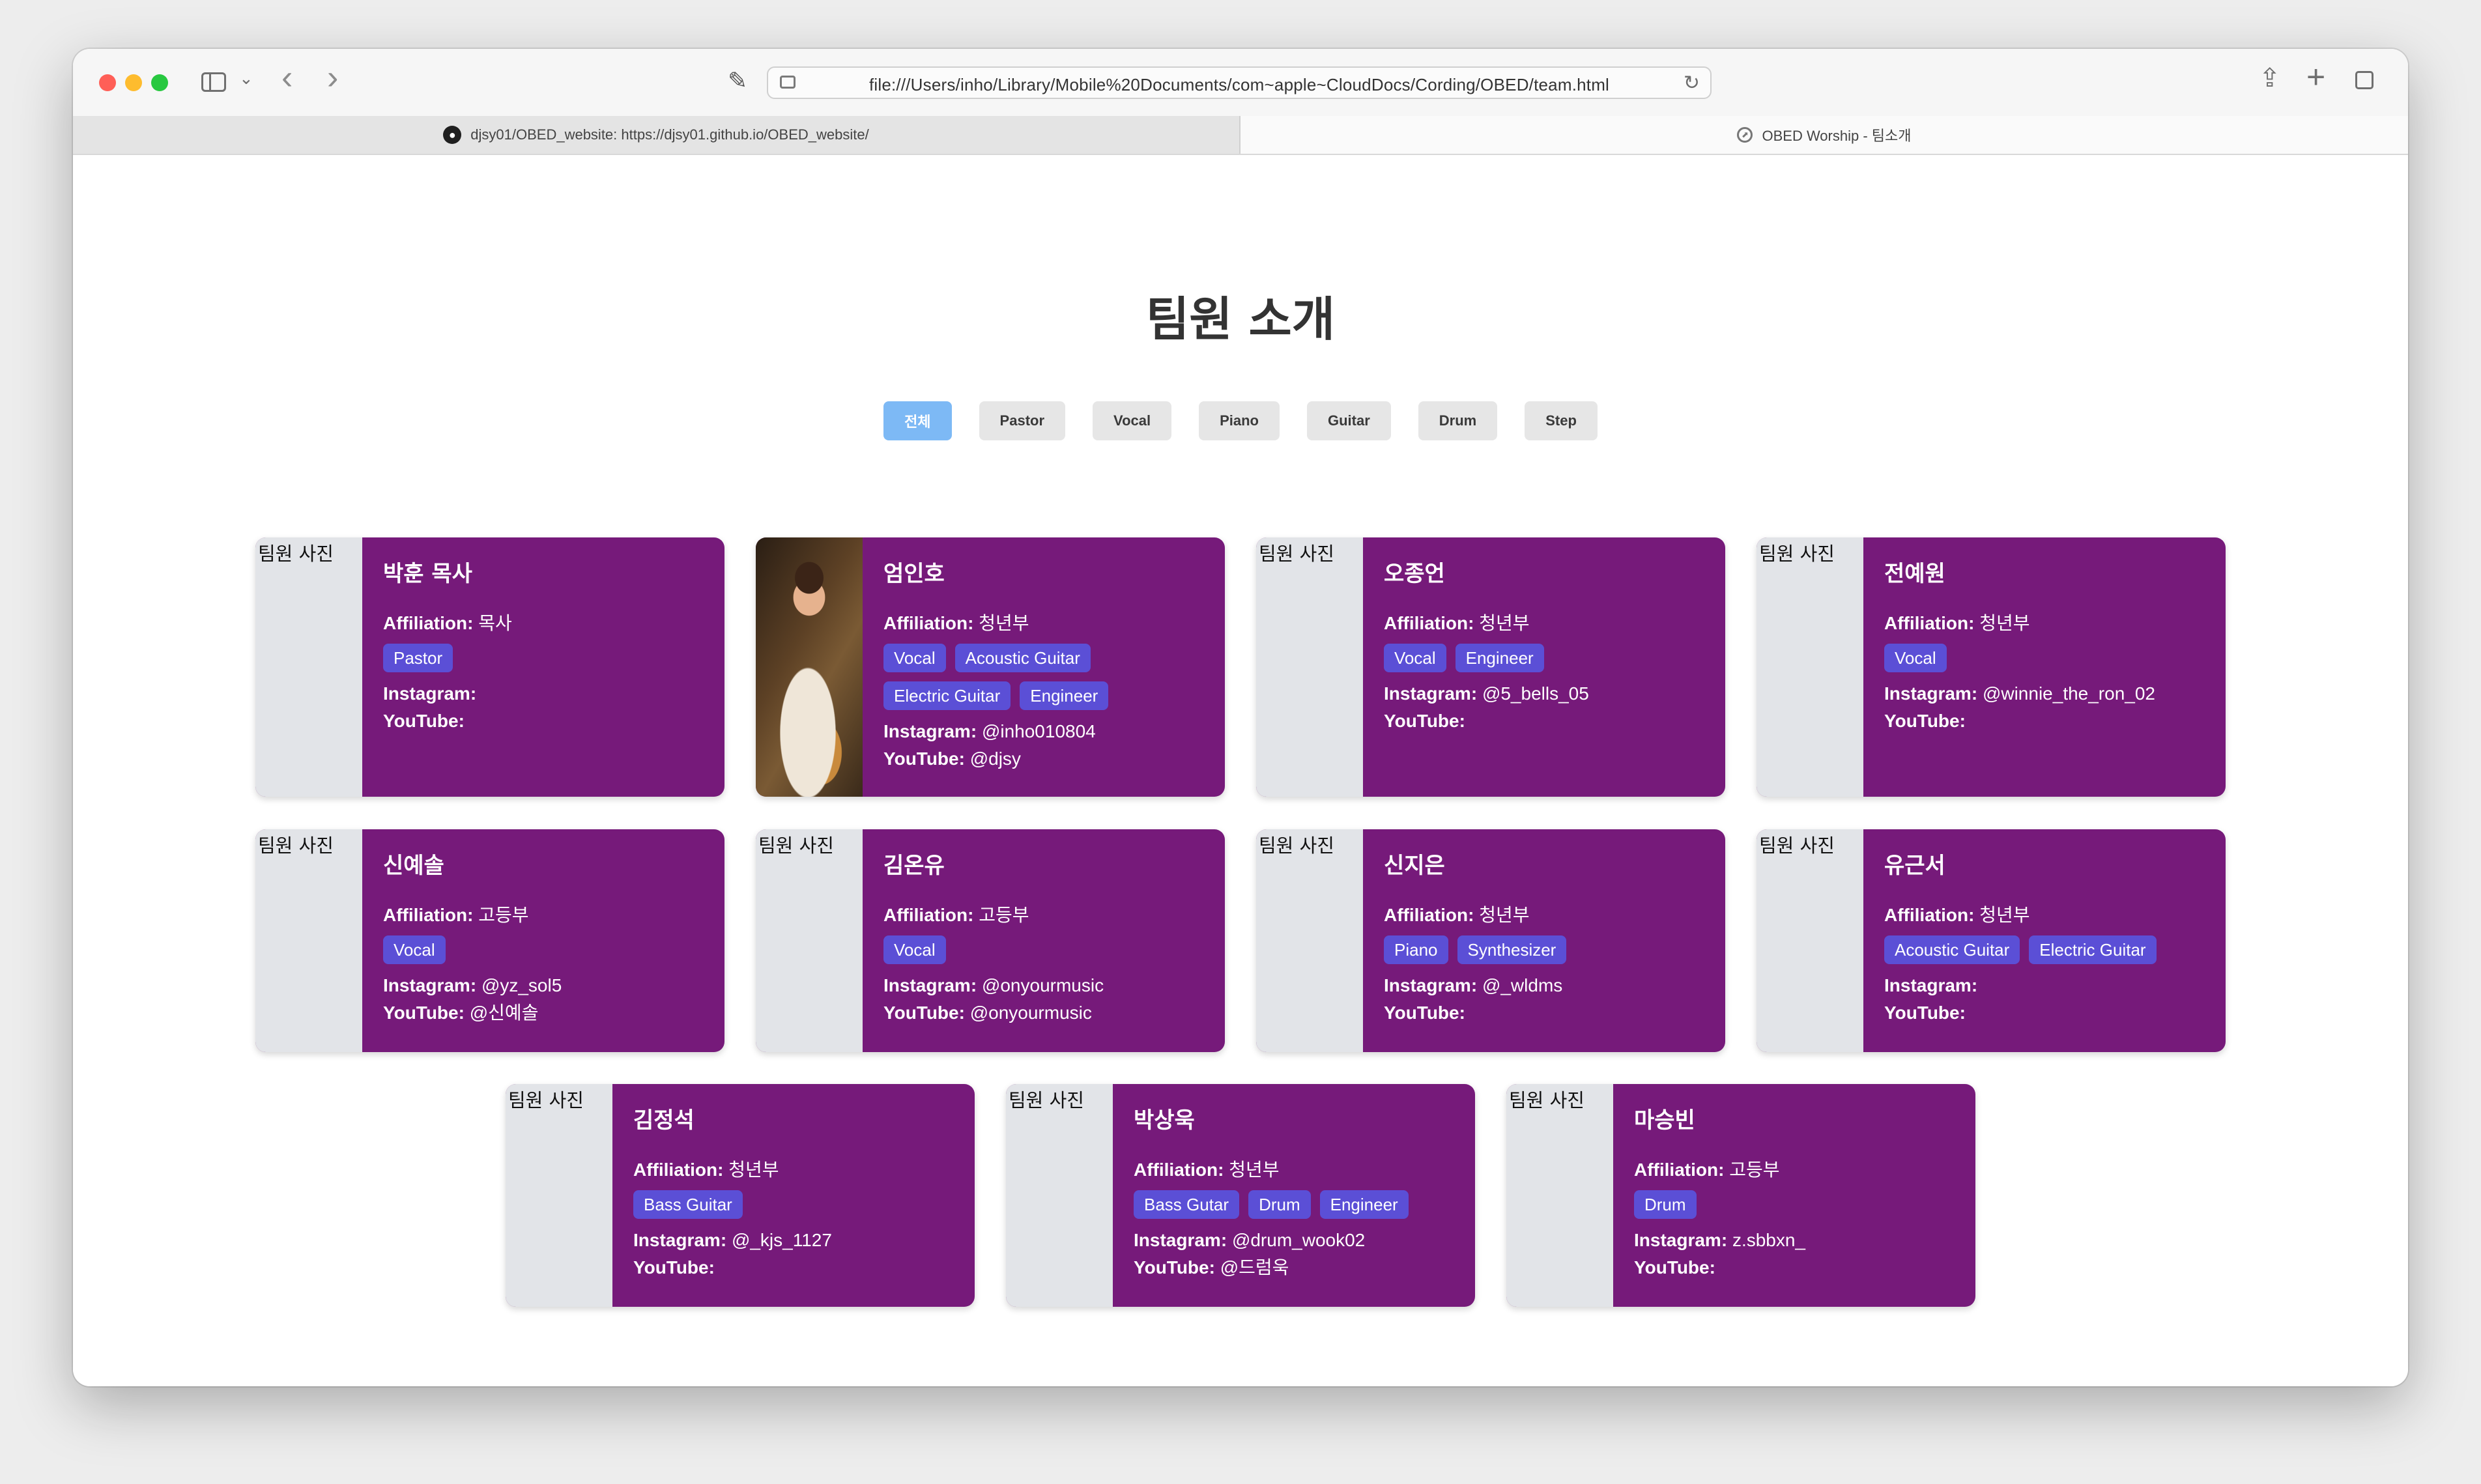 This screenshot has height=1484, width=2481. What do you see at coordinates (1349, 421) in the screenshot?
I see `filter-guitar-button: Guitar` at bounding box center [1349, 421].